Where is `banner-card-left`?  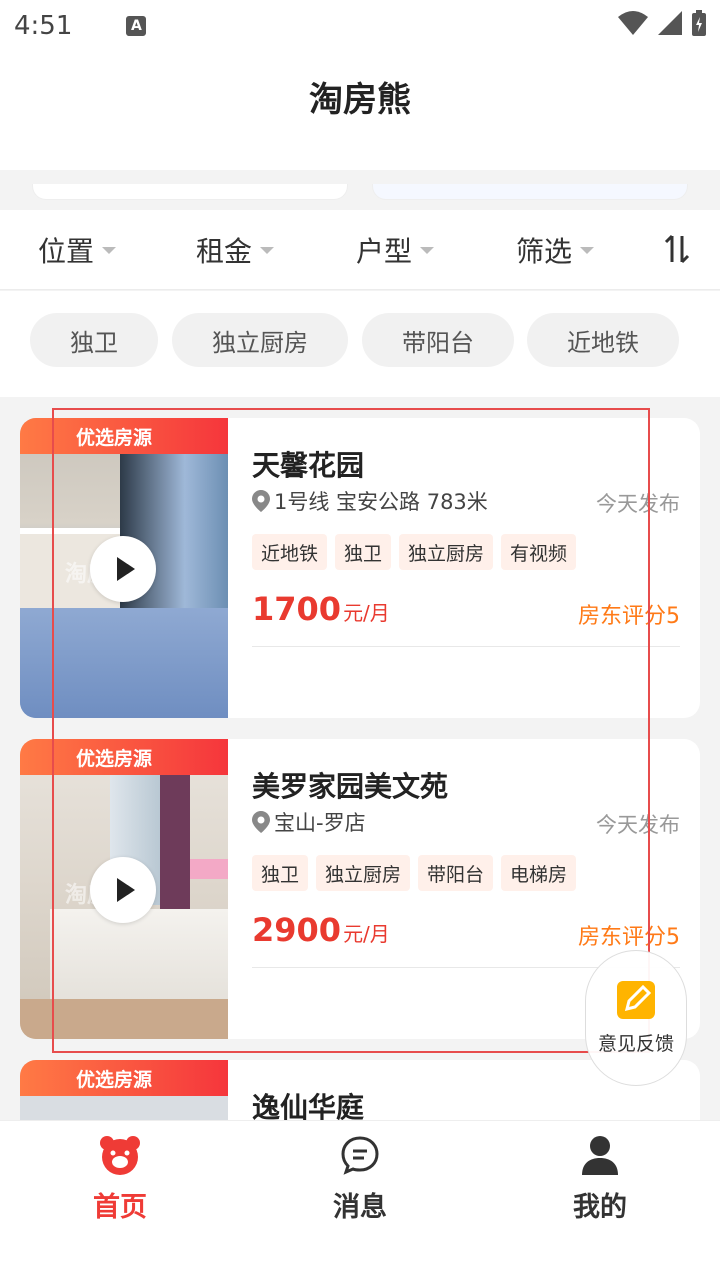 banner-card-left is located at coordinates (190, 192).